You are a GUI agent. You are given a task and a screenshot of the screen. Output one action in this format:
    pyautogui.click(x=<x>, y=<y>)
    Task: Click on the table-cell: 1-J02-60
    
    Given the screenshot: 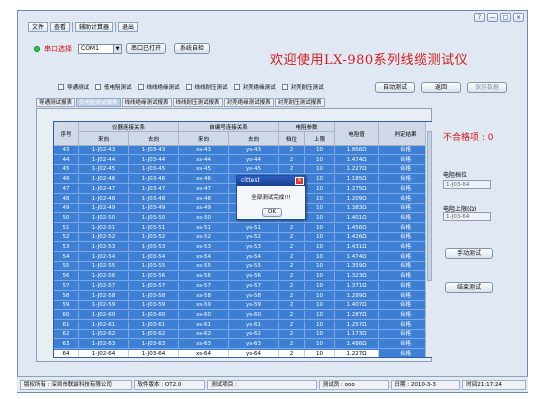 What is the action you would take?
    pyautogui.click(x=104, y=314)
    